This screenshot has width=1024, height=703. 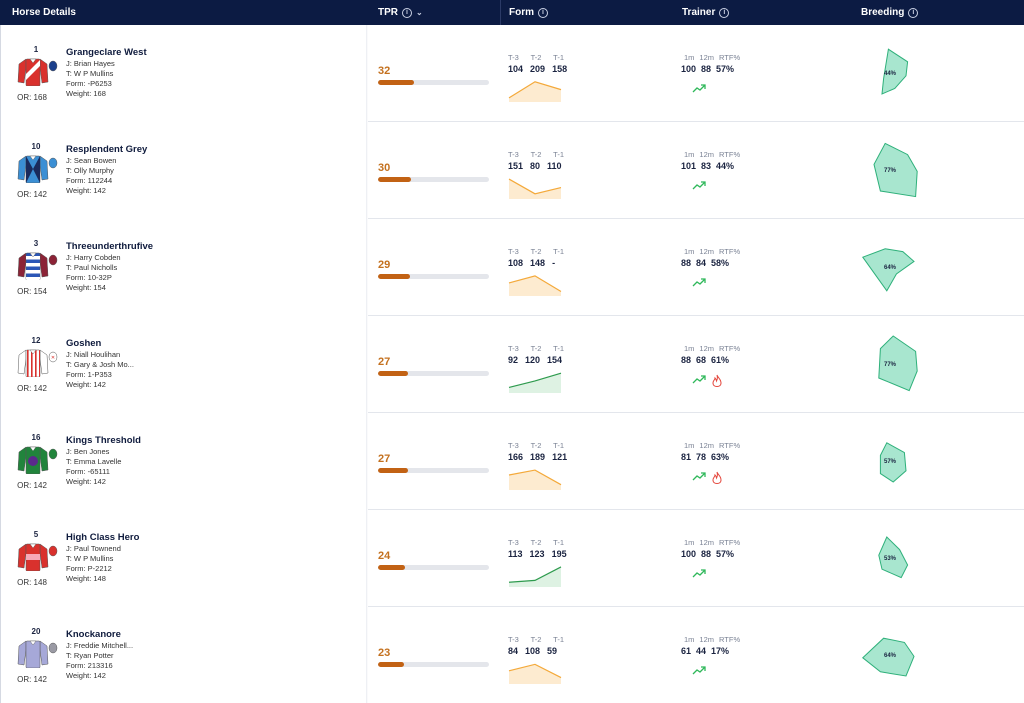 I want to click on form-value: 166, so click(x=516, y=457).